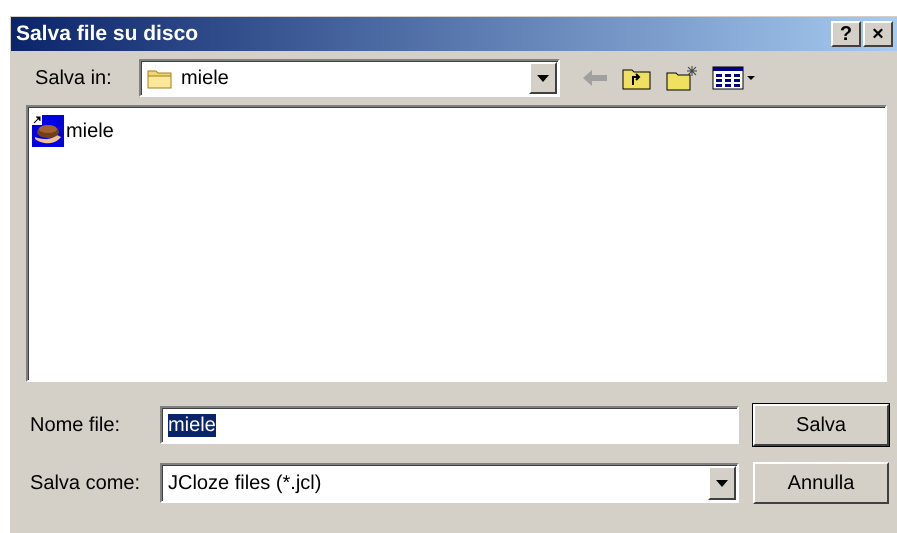 This screenshot has width=897, height=533. What do you see at coordinates (449, 483) in the screenshot?
I see `save-as-dropdown: JCloze files (*.jcl)` at bounding box center [449, 483].